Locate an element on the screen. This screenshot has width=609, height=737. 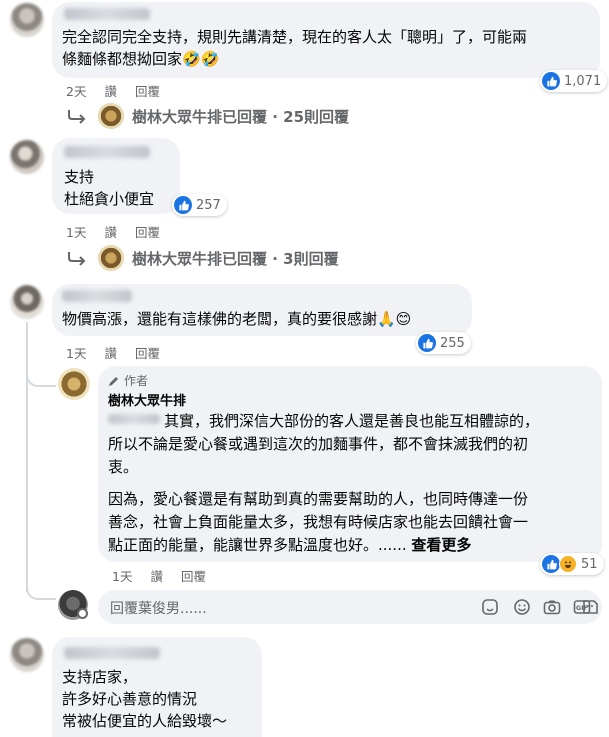
reply-input-box: 回覆葉俊男...... GIF is located at coordinates (350, 607).